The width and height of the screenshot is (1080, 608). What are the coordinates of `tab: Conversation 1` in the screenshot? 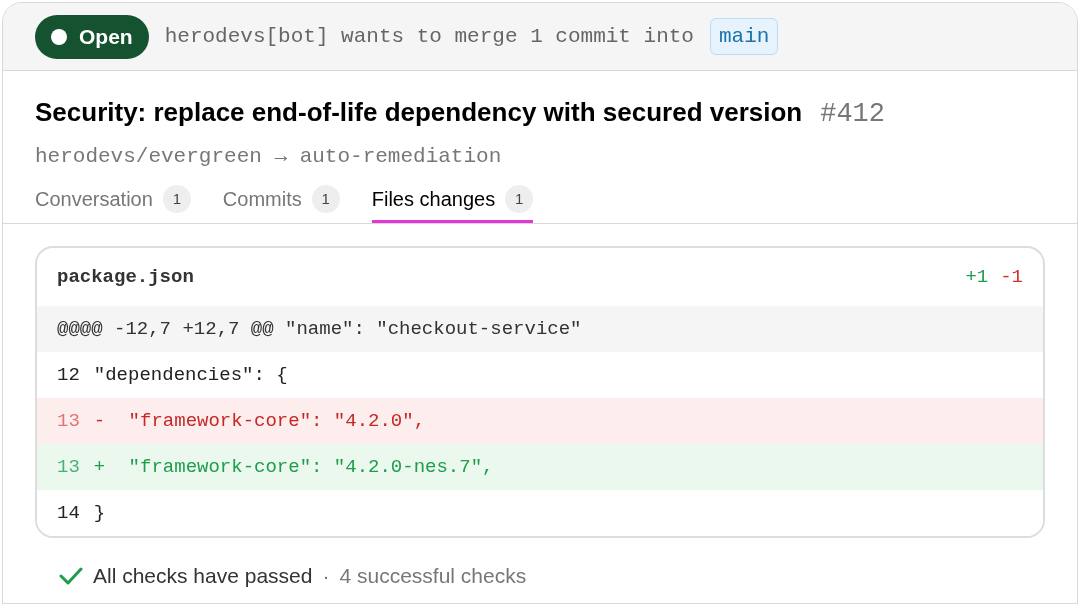 It's located at (113, 203).